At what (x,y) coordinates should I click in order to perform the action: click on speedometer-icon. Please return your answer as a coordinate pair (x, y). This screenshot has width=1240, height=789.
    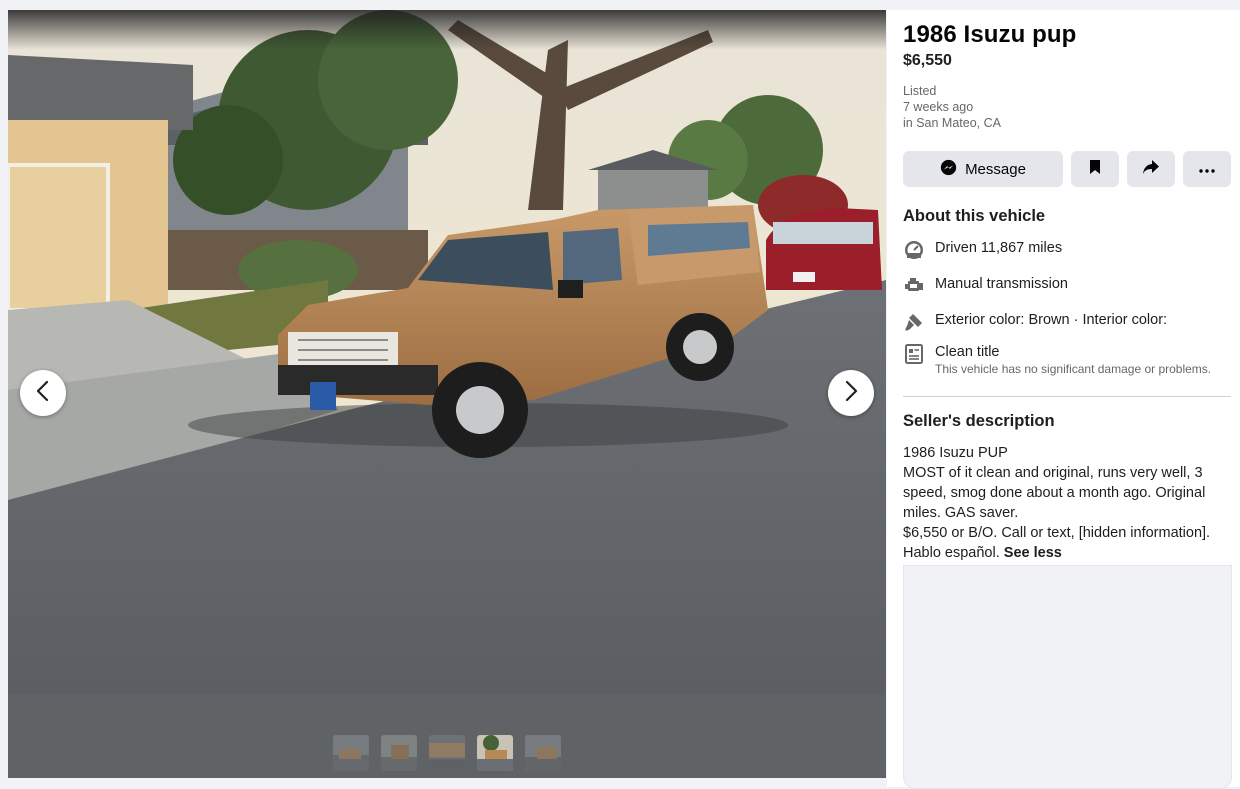
    Looking at the image, I should click on (914, 250).